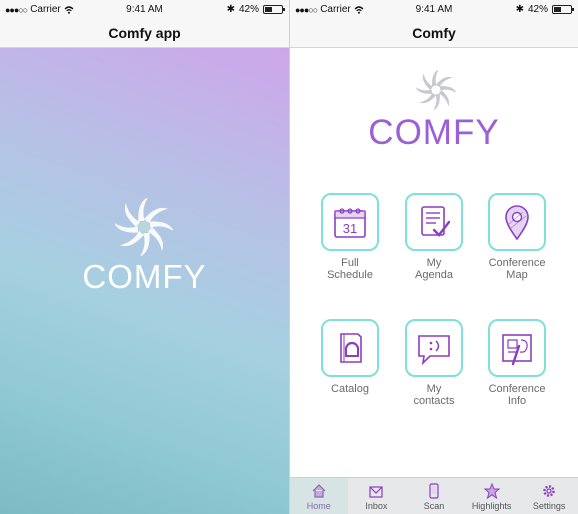 Image resolution: width=578 pixels, height=514 pixels. I want to click on home-logo-text: COMFY, so click(434, 132).